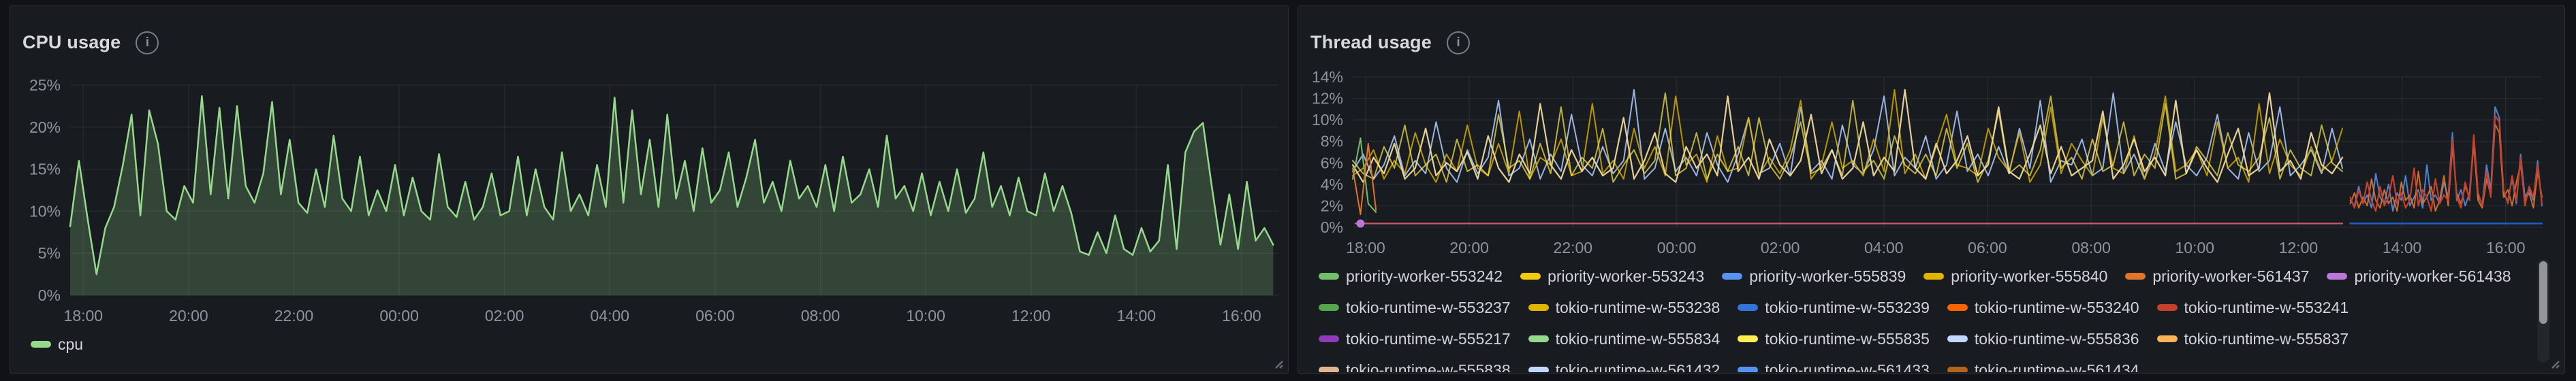  Describe the element at coordinates (71, 42) in the screenshot. I see `cpu-panel-title: CPU usage` at that location.